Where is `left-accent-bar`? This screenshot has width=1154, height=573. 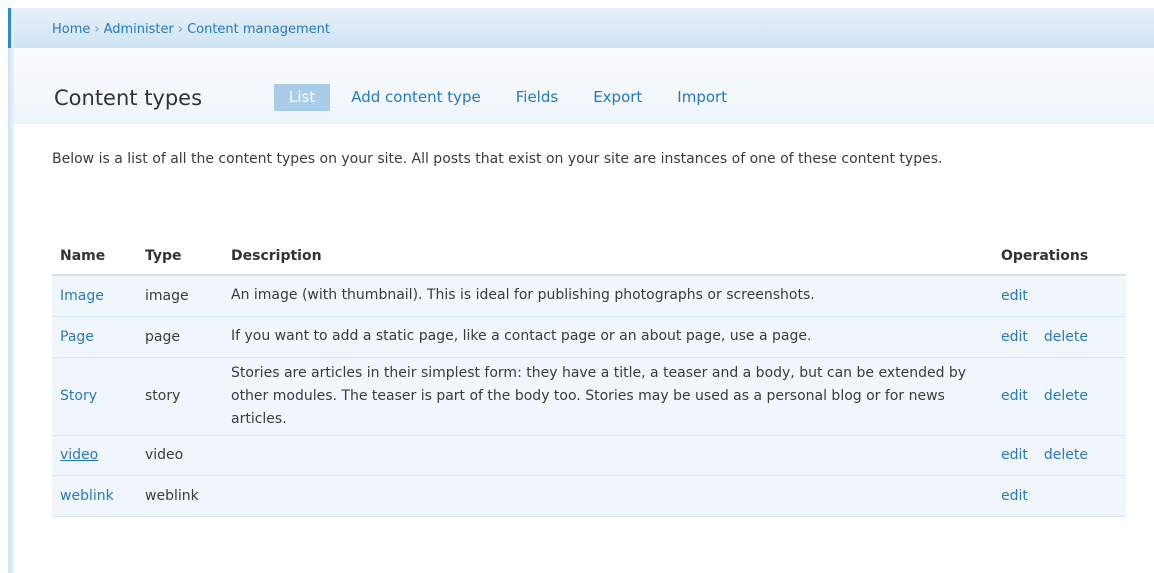 left-accent-bar is located at coordinates (7, 290).